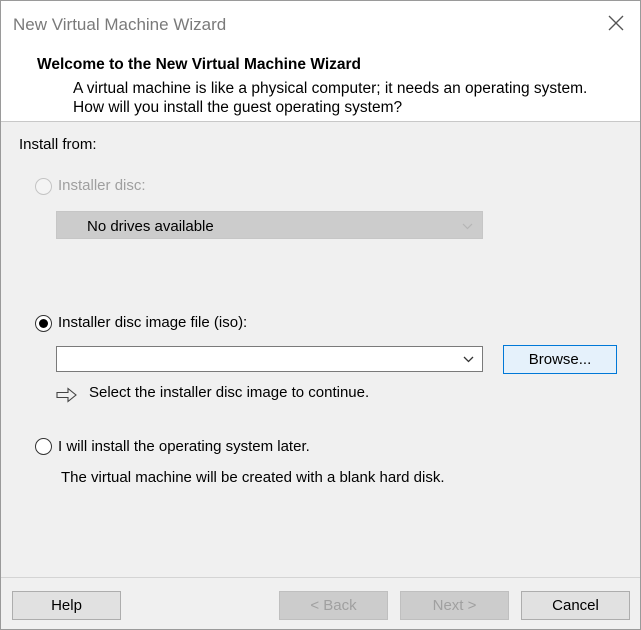  What do you see at coordinates (320, 577) in the screenshot?
I see `footer-divider` at bounding box center [320, 577].